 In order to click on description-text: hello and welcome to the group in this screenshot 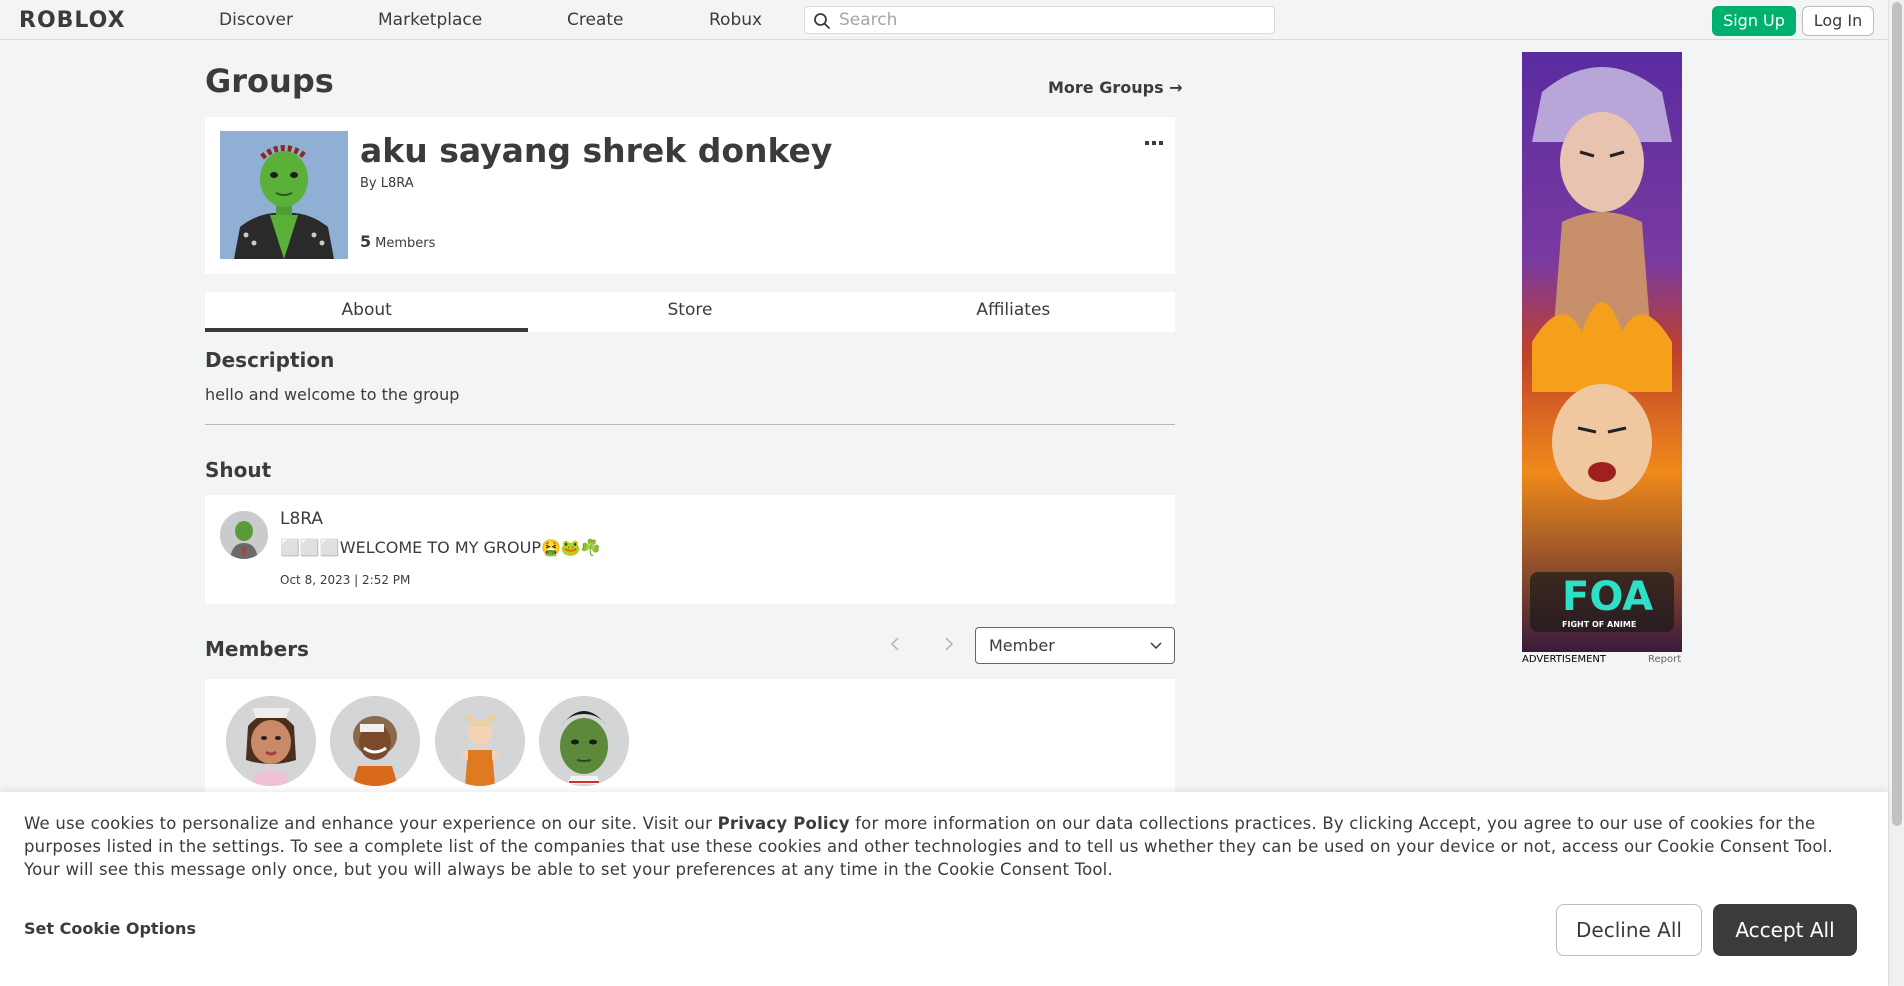, I will do `click(332, 394)`.